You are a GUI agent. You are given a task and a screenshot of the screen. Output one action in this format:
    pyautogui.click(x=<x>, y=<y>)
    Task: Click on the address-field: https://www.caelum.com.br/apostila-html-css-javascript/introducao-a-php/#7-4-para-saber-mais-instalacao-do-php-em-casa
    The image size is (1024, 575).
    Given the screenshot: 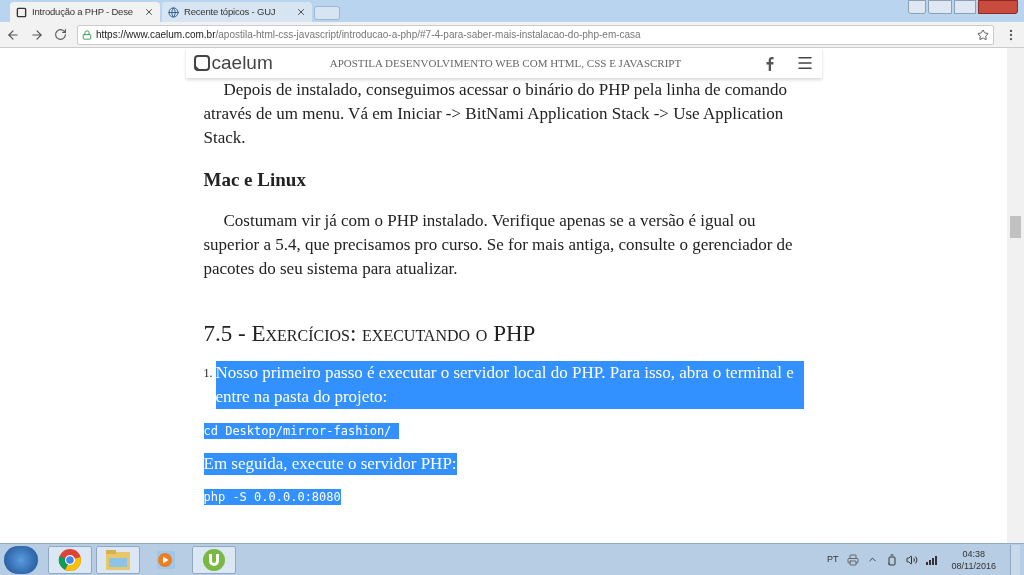 What is the action you would take?
    pyautogui.click(x=535, y=34)
    